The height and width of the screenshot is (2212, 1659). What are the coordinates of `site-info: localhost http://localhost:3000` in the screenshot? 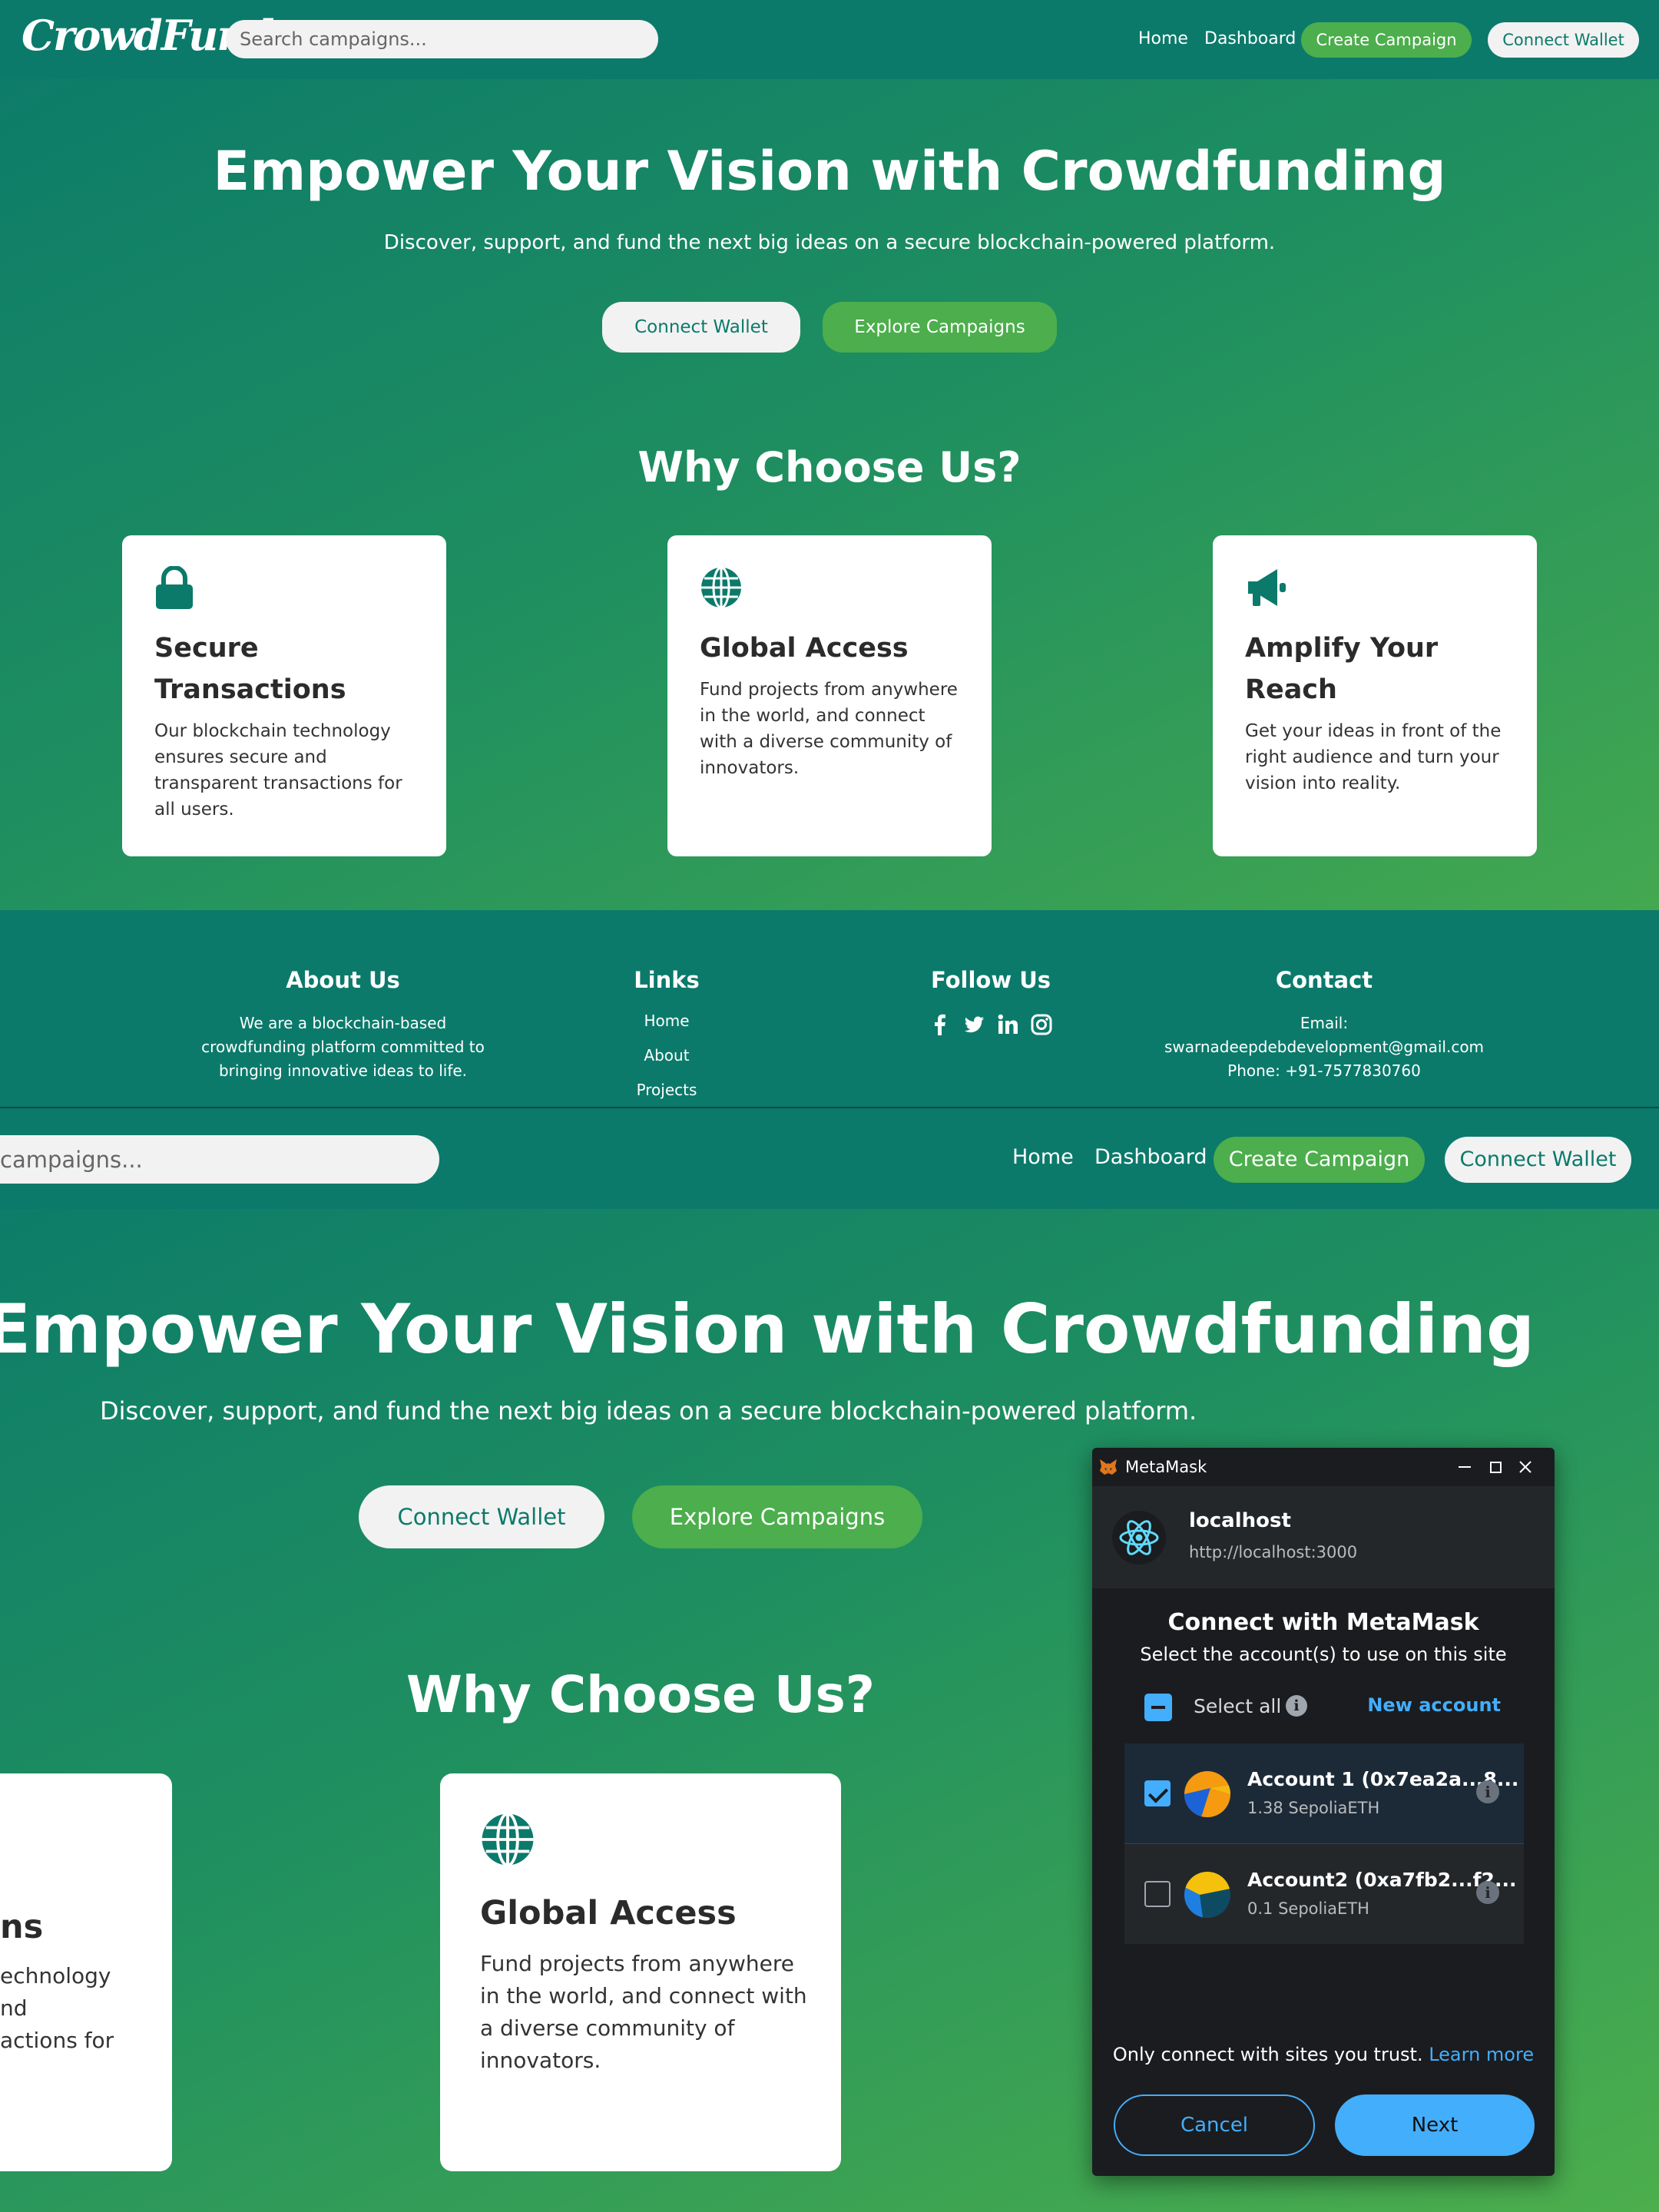 It's located at (1324, 1537).